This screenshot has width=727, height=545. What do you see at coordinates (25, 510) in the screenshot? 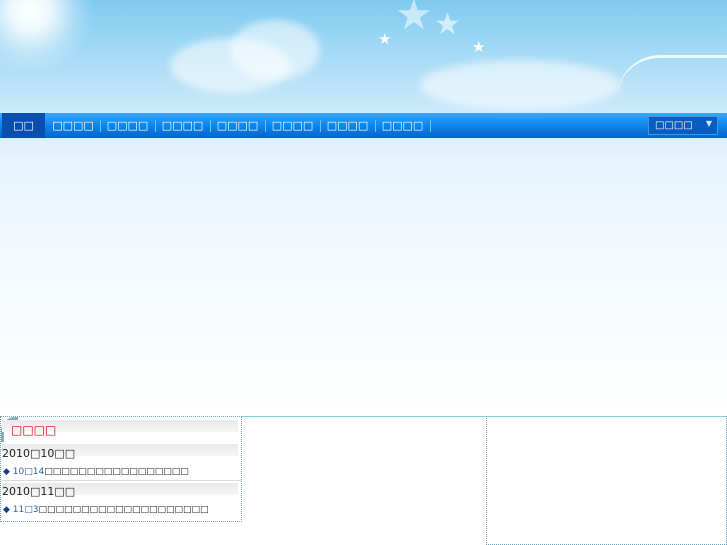
I see `news-date: 11□3` at bounding box center [25, 510].